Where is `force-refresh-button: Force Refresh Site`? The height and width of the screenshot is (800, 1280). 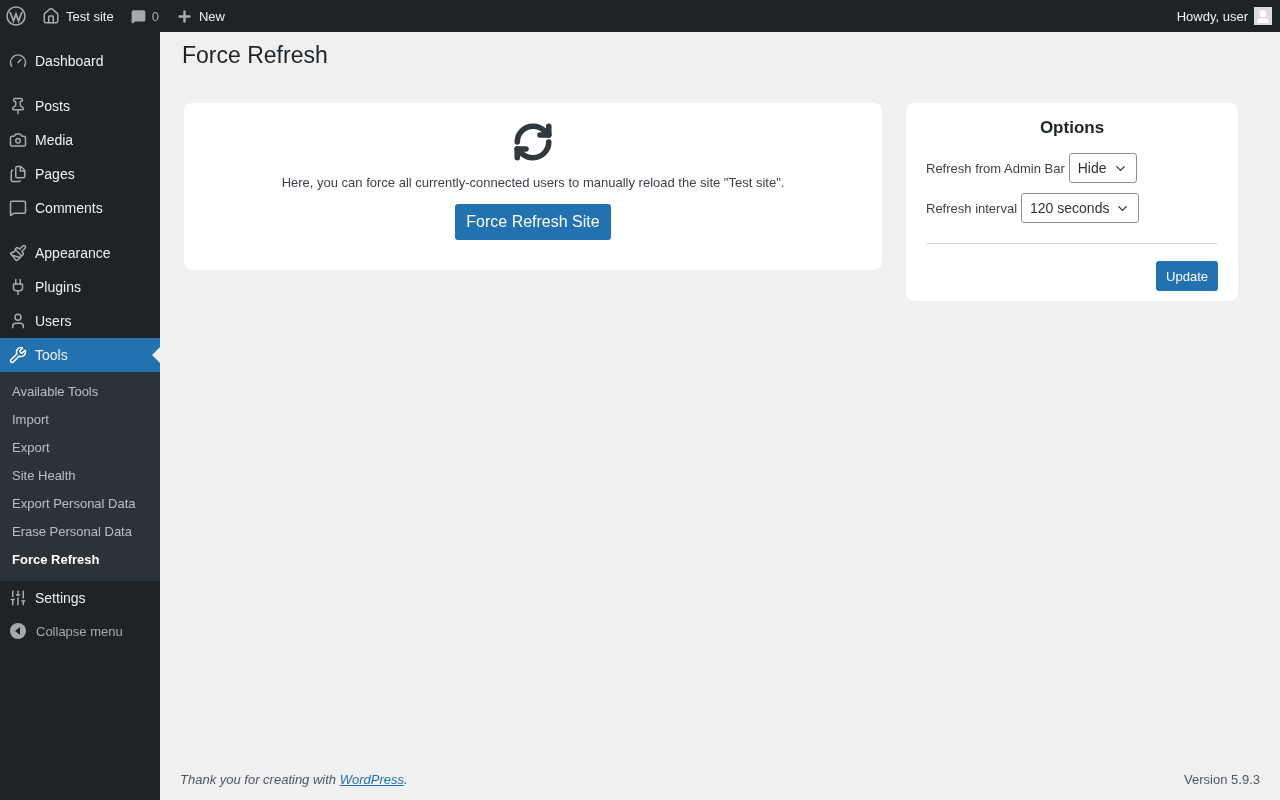 force-refresh-button: Force Refresh Site is located at coordinates (533, 222).